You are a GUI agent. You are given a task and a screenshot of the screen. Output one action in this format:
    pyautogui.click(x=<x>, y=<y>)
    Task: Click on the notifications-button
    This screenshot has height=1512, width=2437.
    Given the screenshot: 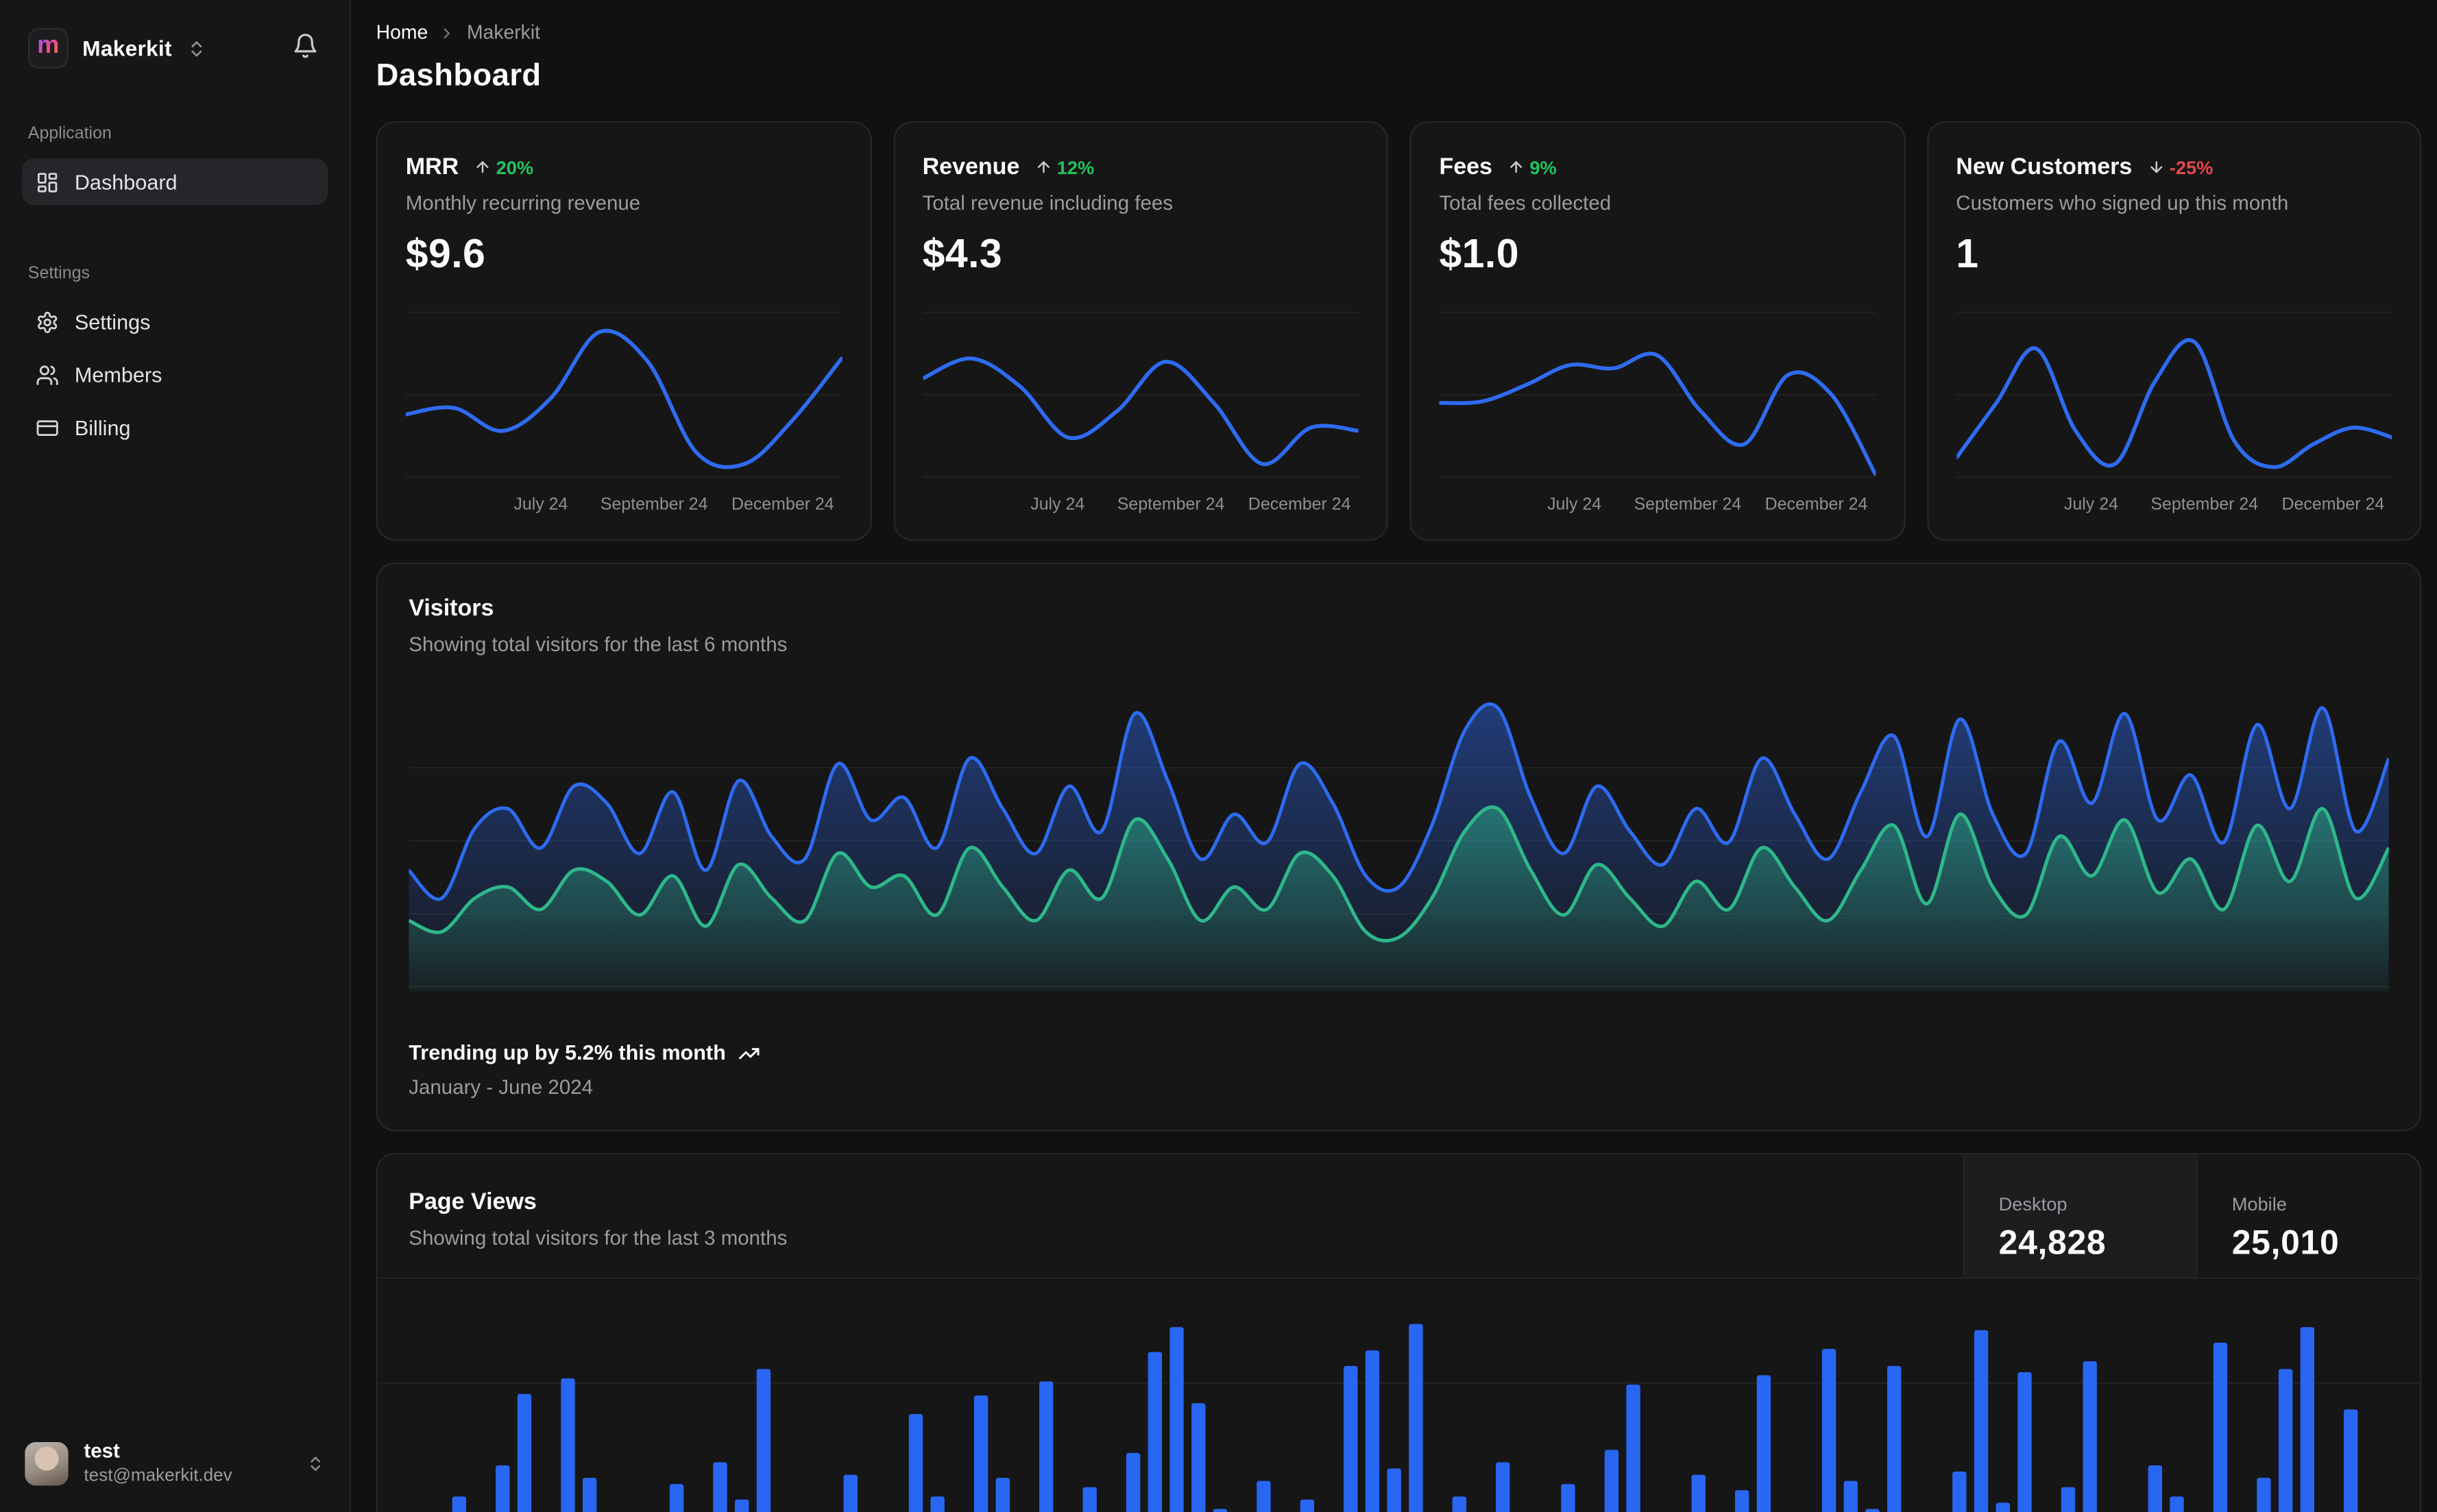 What is the action you would take?
    pyautogui.click(x=305, y=49)
    